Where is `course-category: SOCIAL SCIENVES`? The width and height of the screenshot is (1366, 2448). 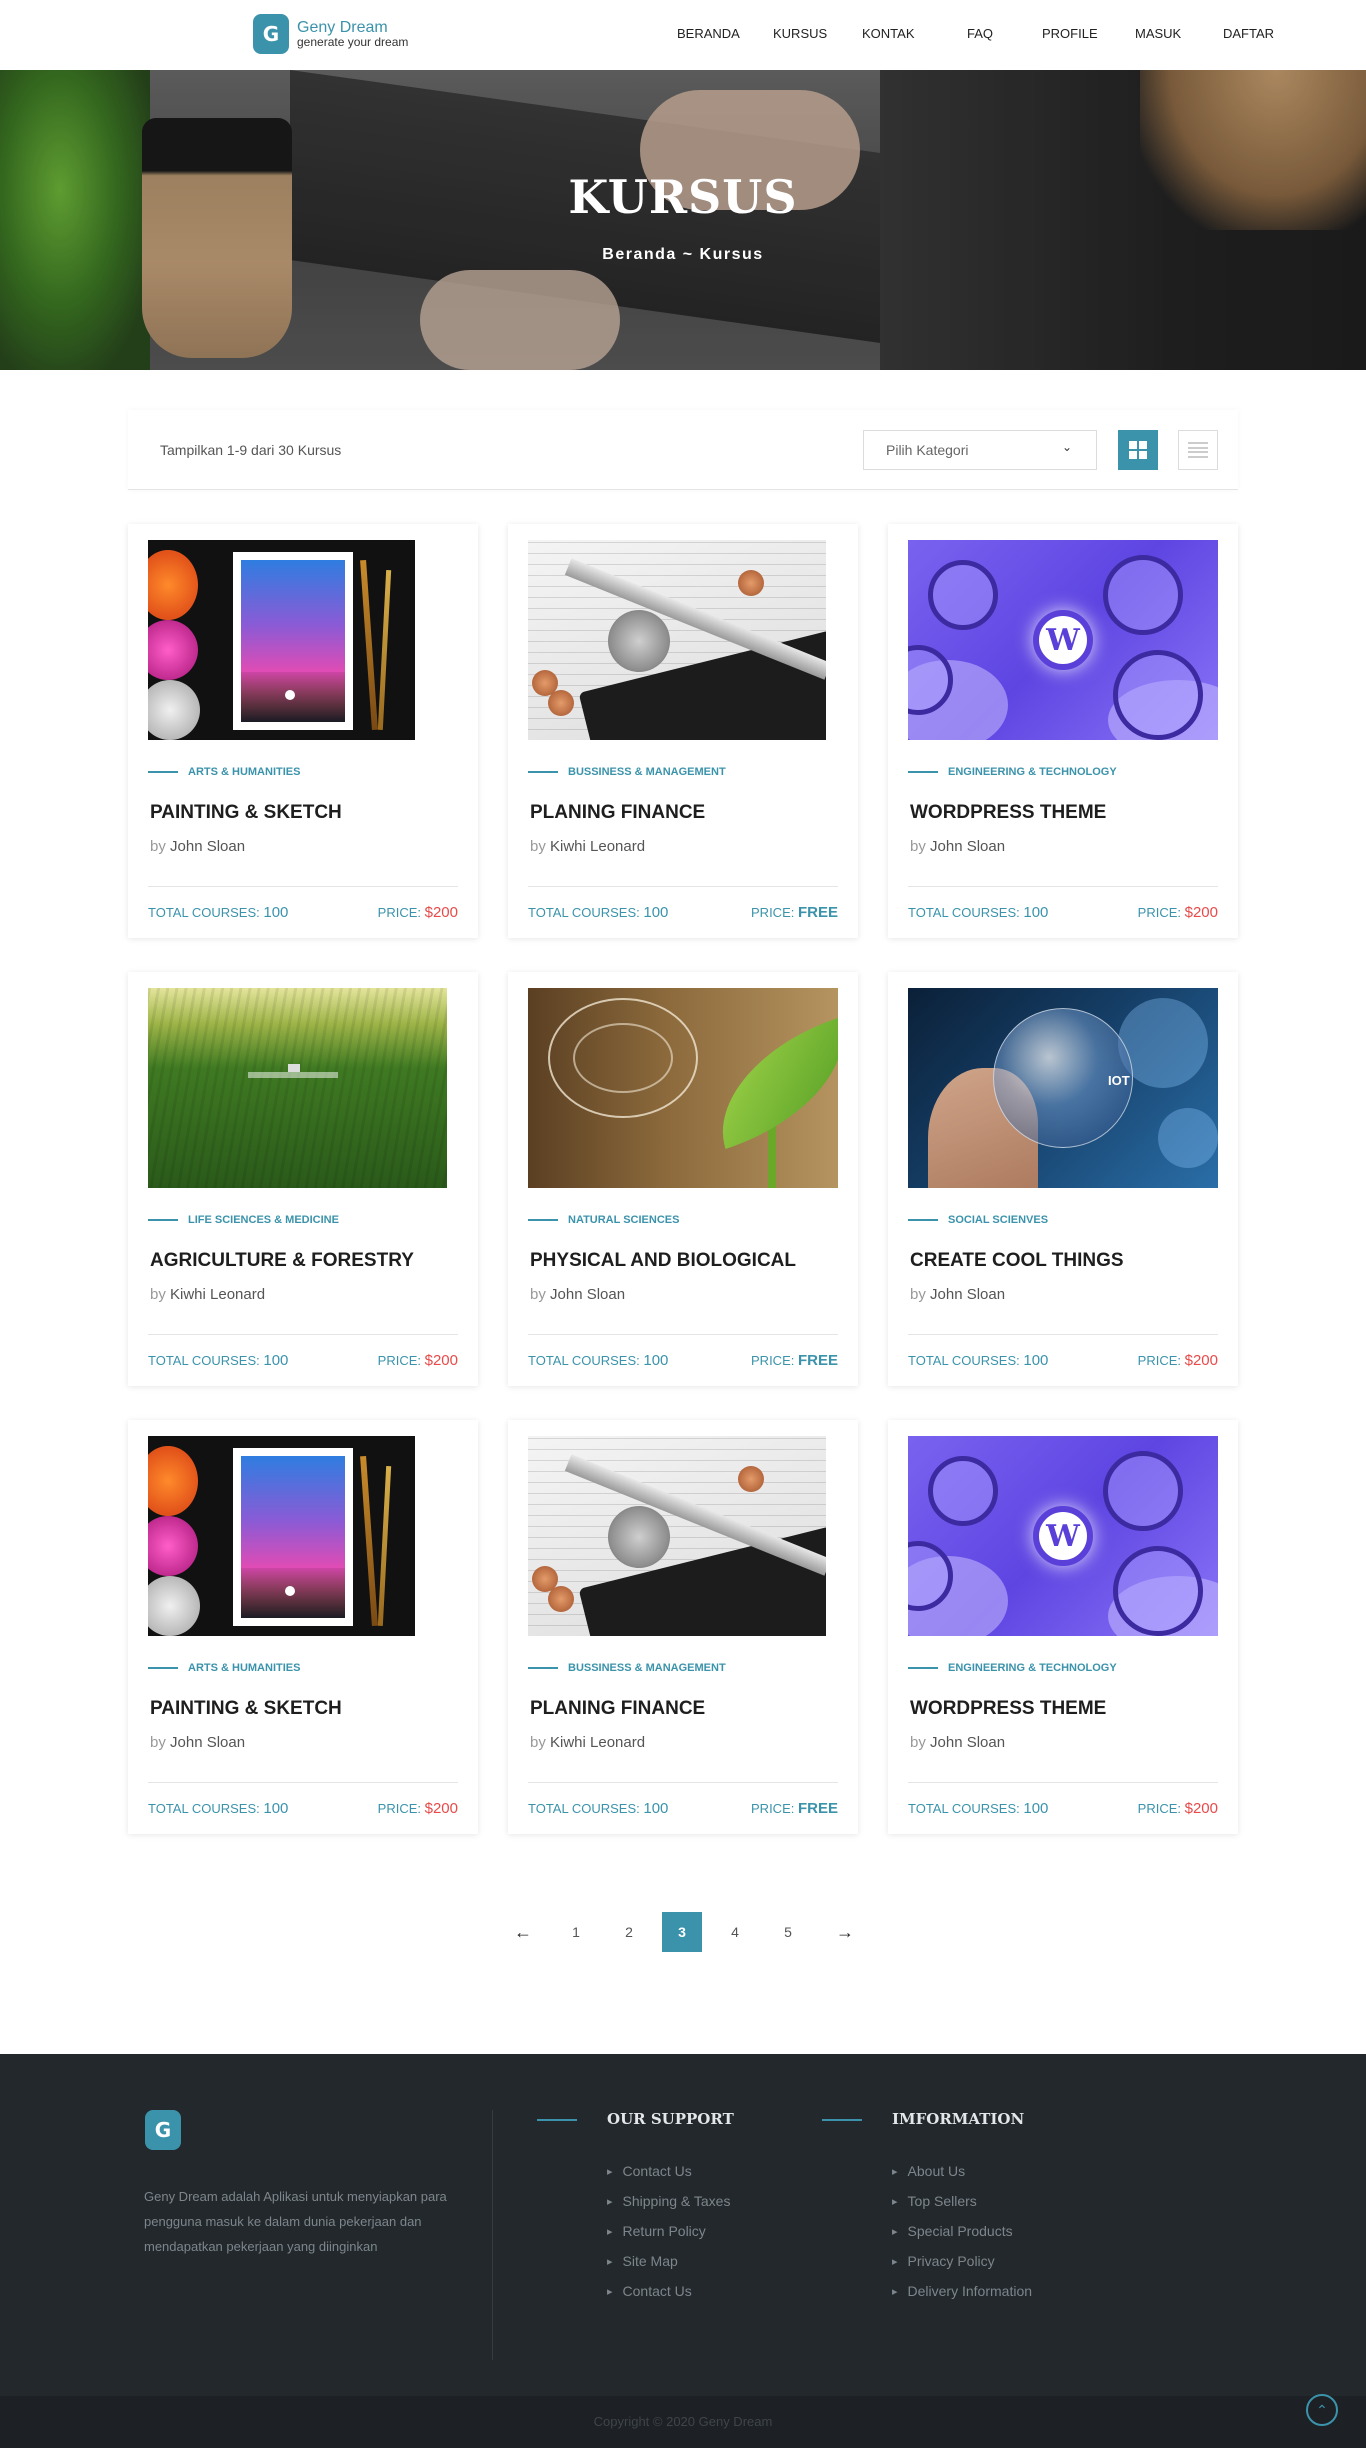
course-category: SOCIAL SCIENVES is located at coordinates (978, 1220).